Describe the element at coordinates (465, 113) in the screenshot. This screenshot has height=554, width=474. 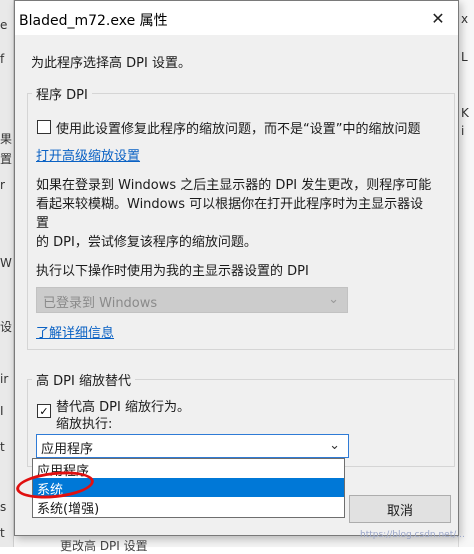
I see `background-glyph: K` at that location.